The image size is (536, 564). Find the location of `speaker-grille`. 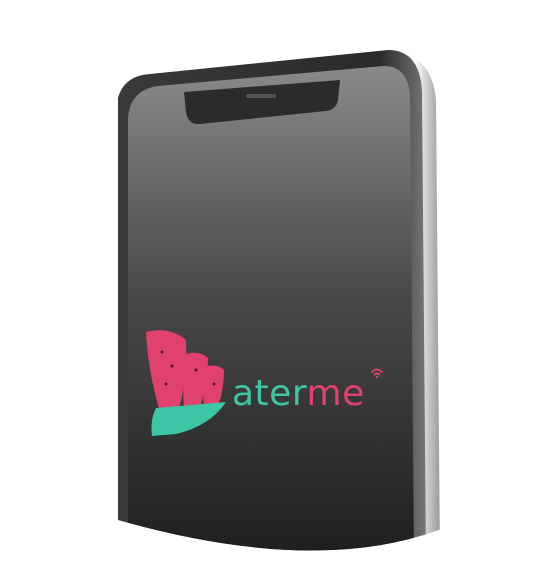

speaker-grille is located at coordinates (261, 96).